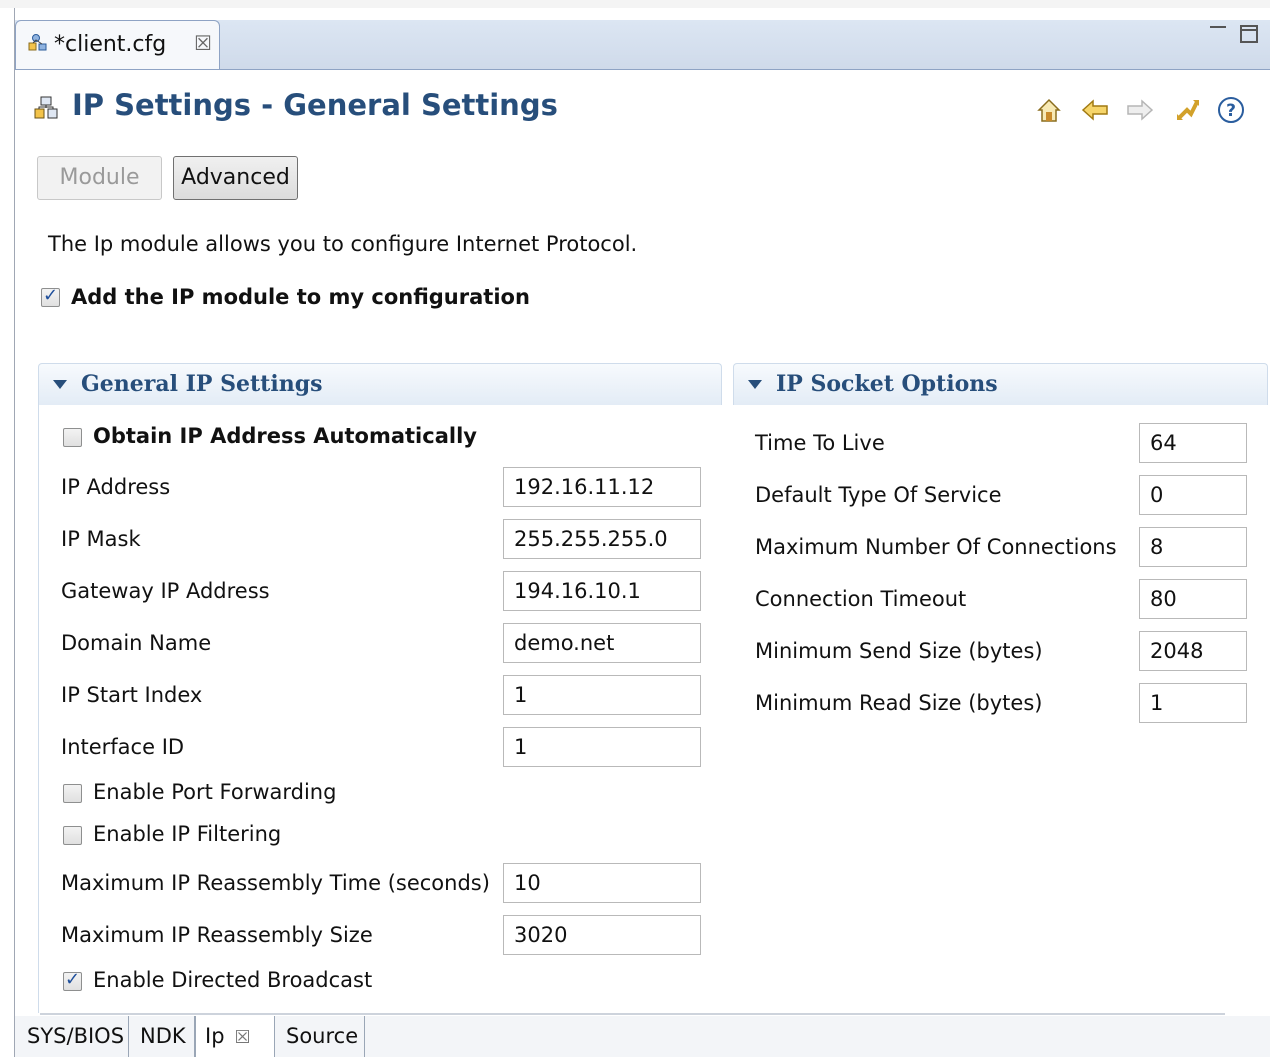 The width and height of the screenshot is (1270, 1058). What do you see at coordinates (300, 297) in the screenshot?
I see `add-module-label: Add the IP module to my configuration` at bounding box center [300, 297].